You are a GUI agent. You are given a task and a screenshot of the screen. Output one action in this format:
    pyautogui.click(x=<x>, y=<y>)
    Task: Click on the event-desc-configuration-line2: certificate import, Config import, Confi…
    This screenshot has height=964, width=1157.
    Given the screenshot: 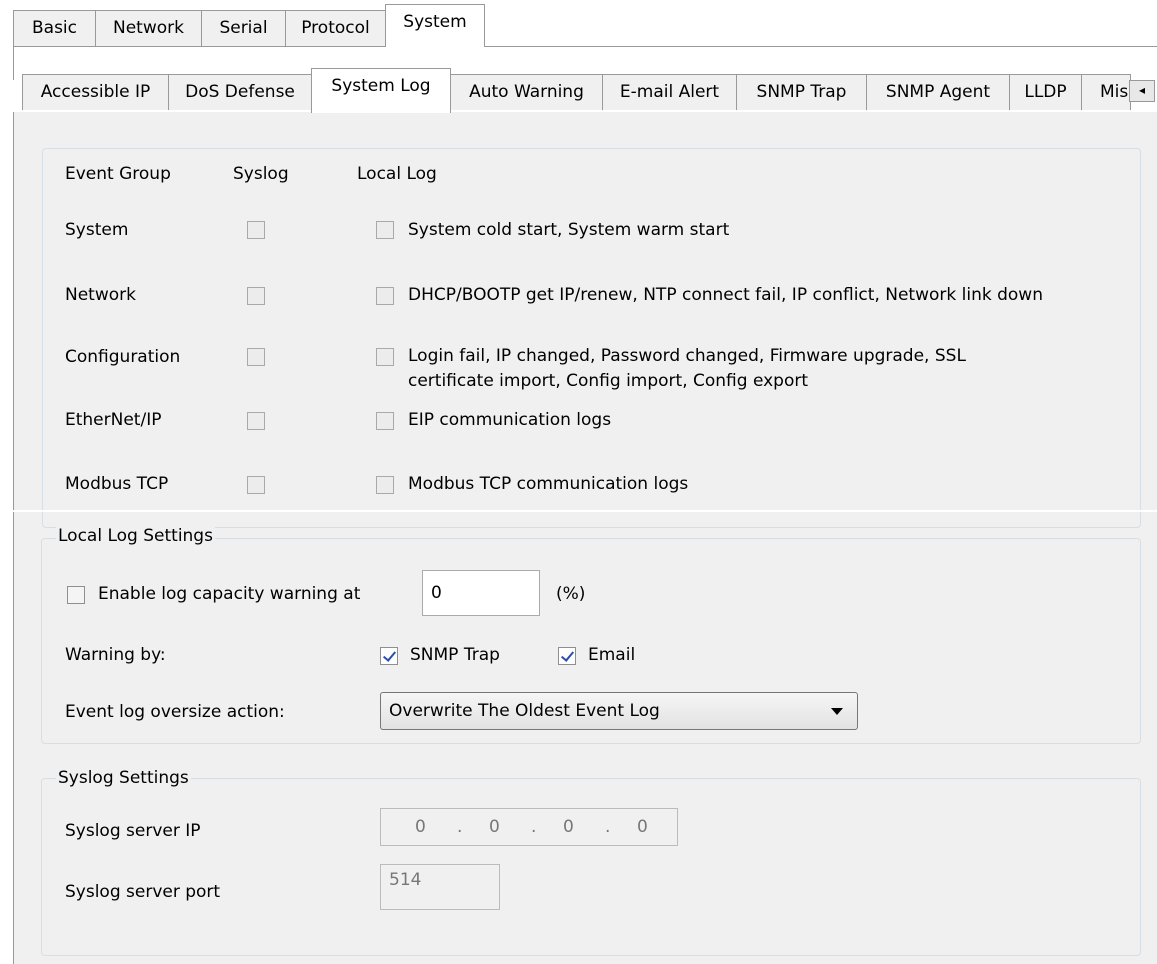 What is the action you would take?
    pyautogui.click(x=608, y=381)
    